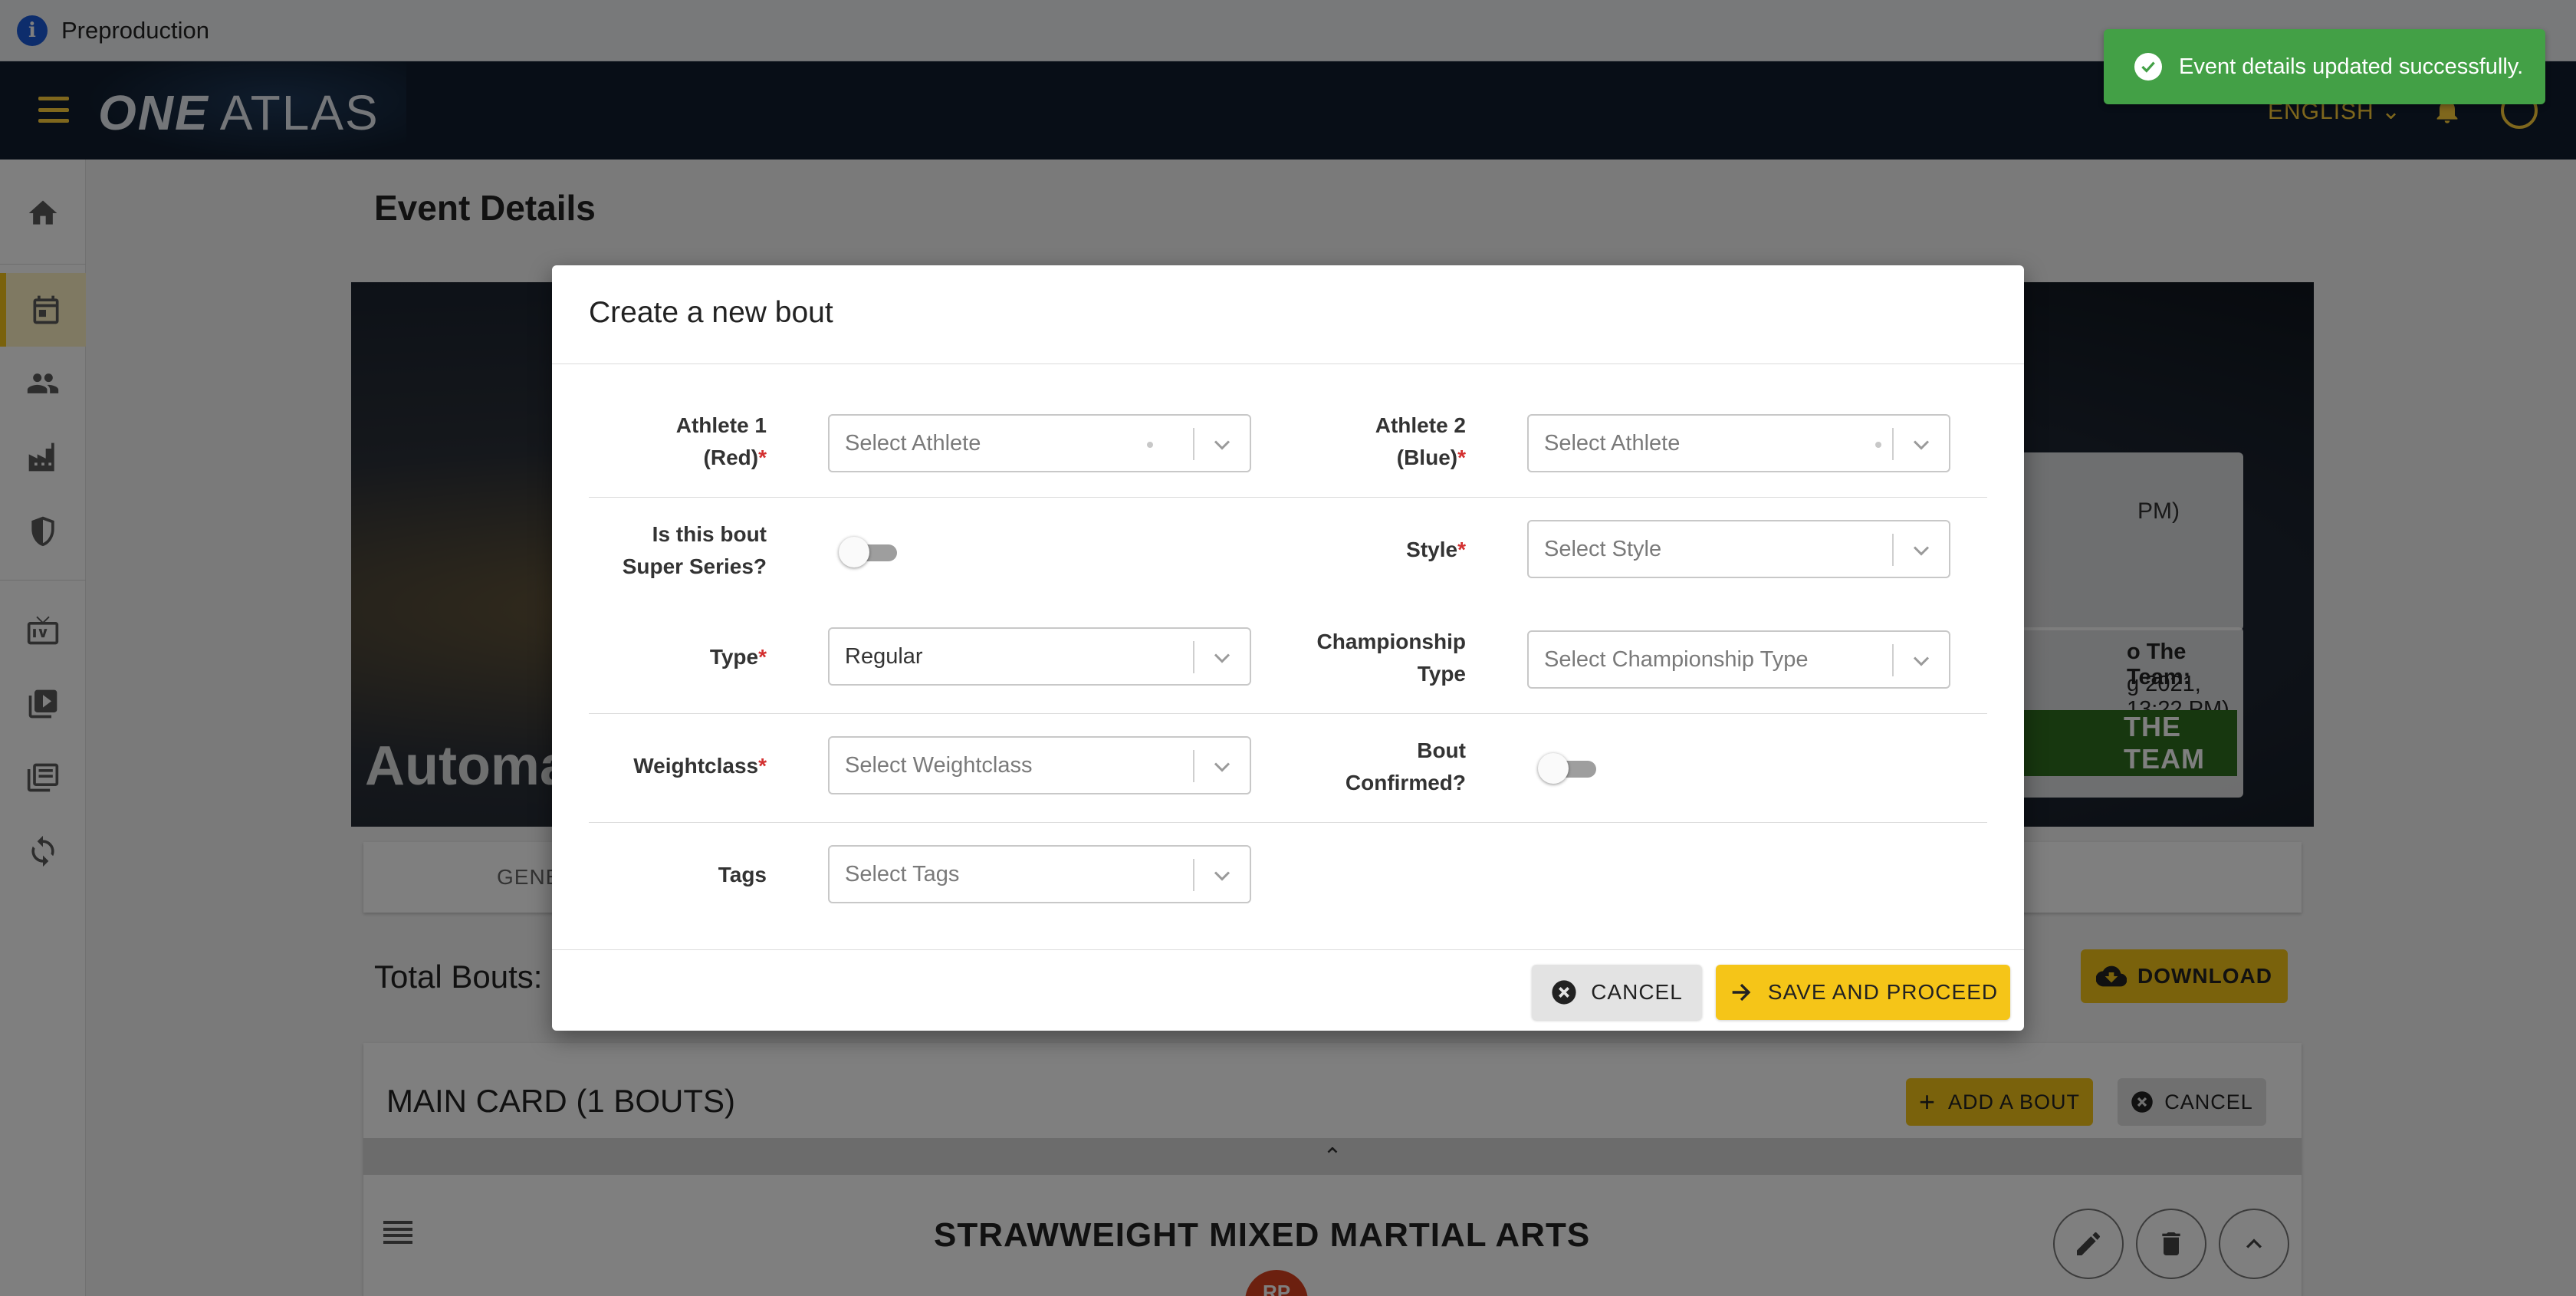 This screenshot has height=1296, width=2576. Describe the element at coordinates (1381, 767) in the screenshot. I see `bout-confirmed-label: Bout Confirmed?` at that location.